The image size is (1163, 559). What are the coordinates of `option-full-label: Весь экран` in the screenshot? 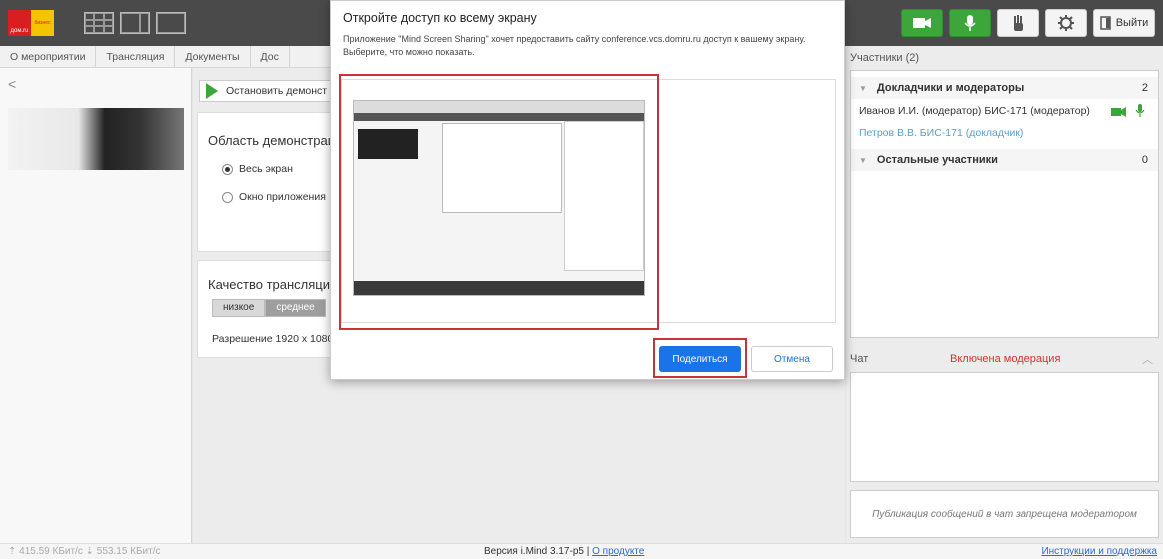 It's located at (266, 169).